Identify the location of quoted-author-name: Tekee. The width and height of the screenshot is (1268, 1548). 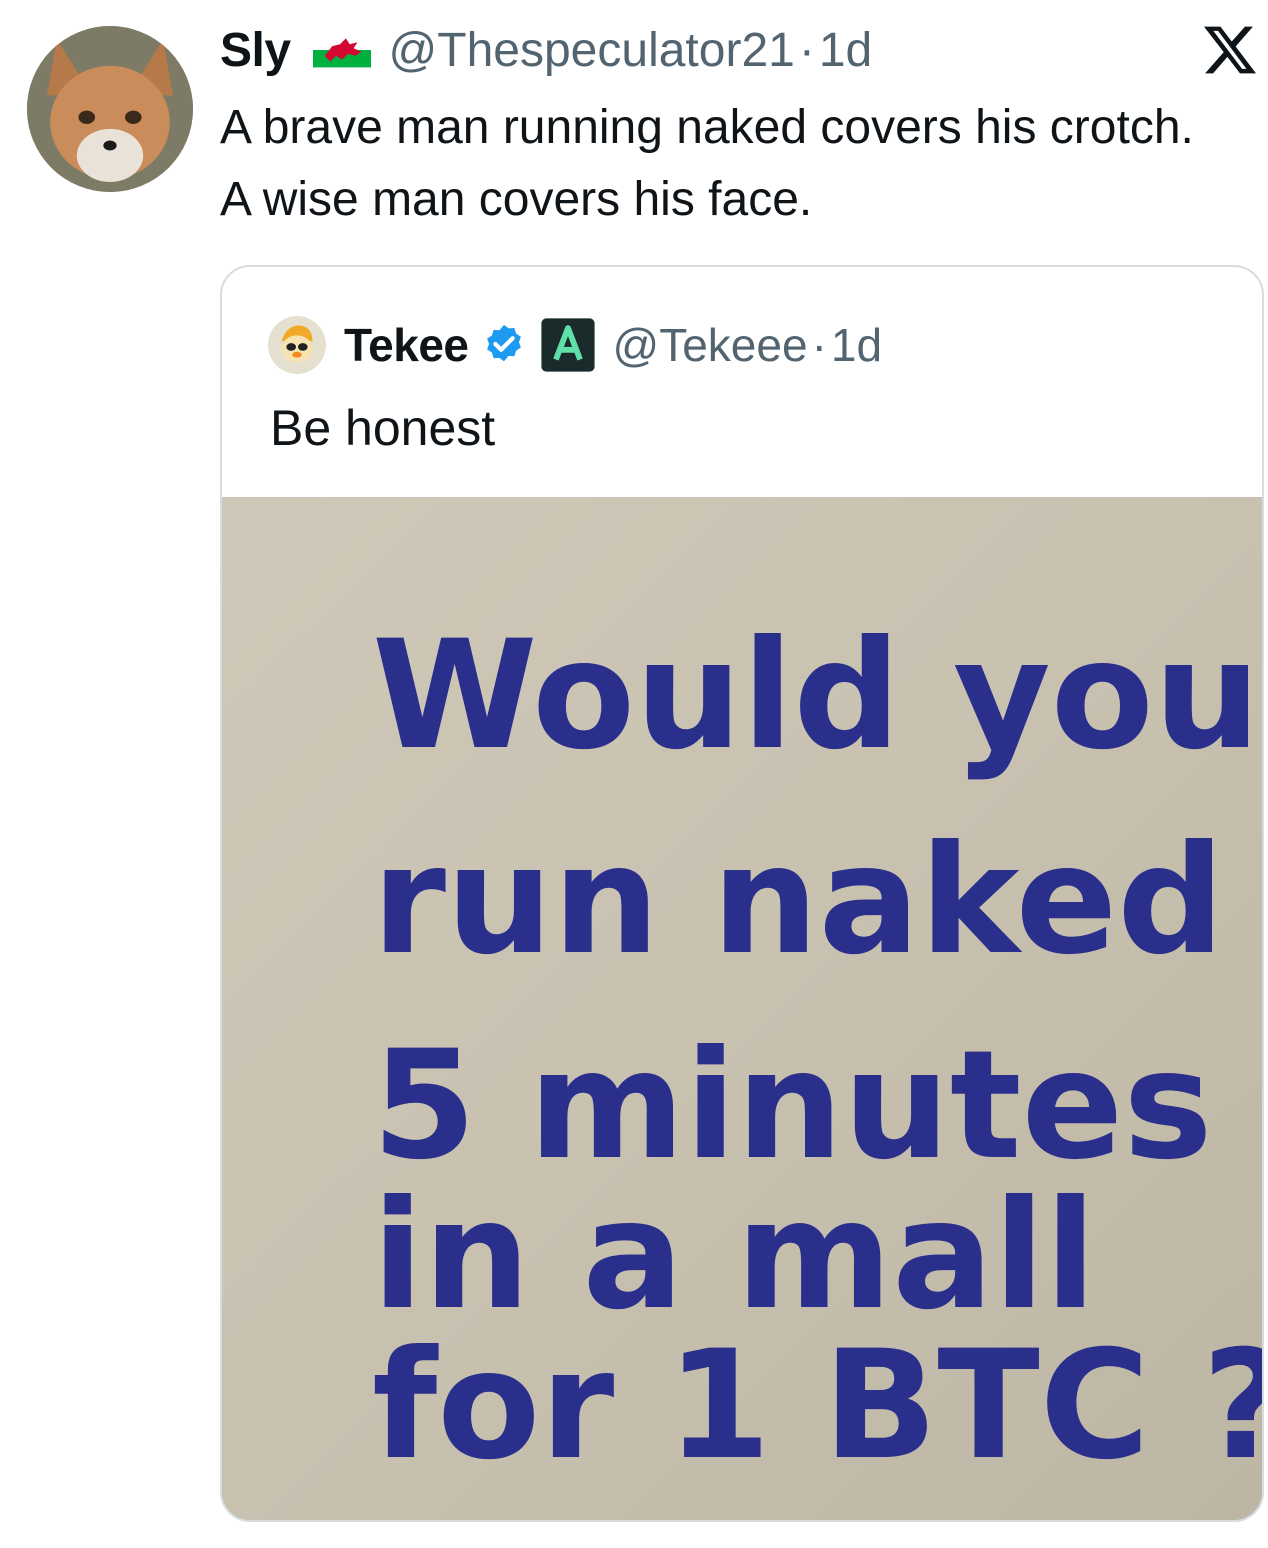
(406, 345).